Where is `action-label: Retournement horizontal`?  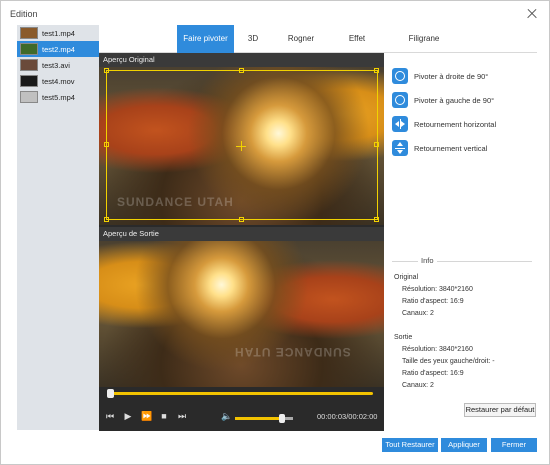 action-label: Retournement horizontal is located at coordinates (455, 124).